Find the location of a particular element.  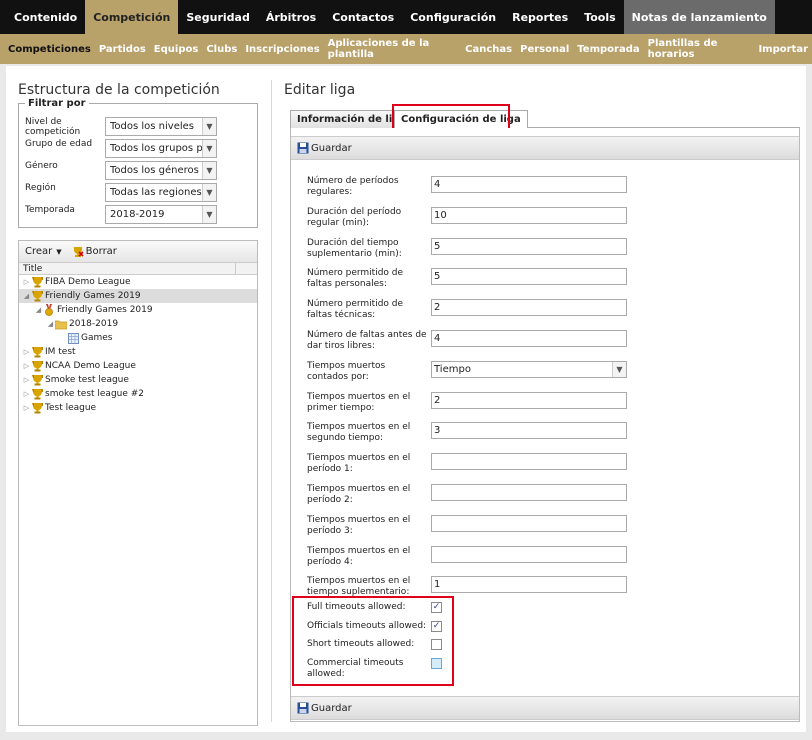

field-input: 3 is located at coordinates (529, 431).